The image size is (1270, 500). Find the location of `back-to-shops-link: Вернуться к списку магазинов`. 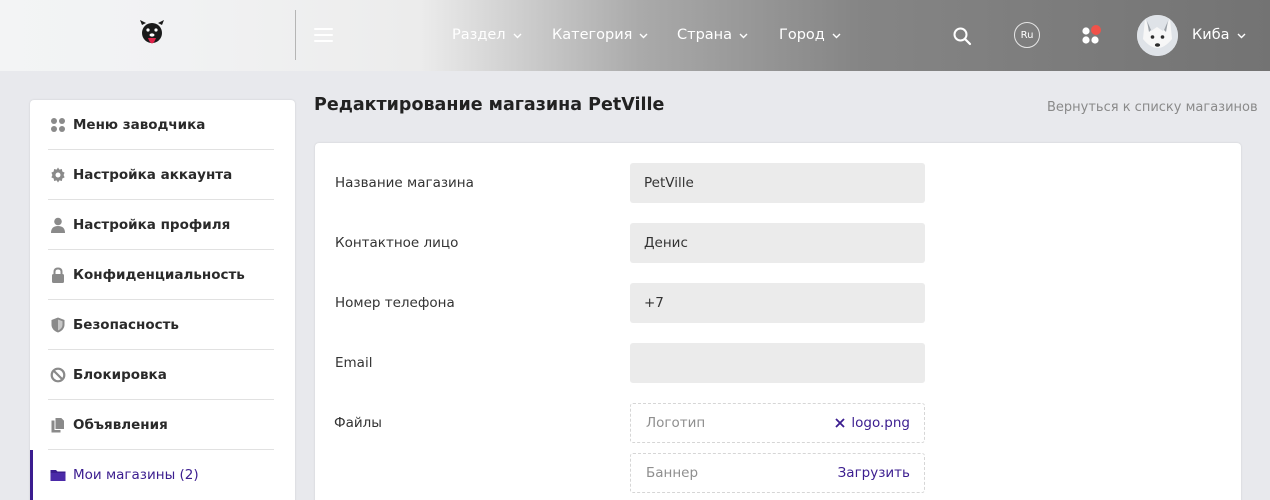

back-to-shops-link: Вернуться к списку магазинов is located at coordinates (1152, 107).